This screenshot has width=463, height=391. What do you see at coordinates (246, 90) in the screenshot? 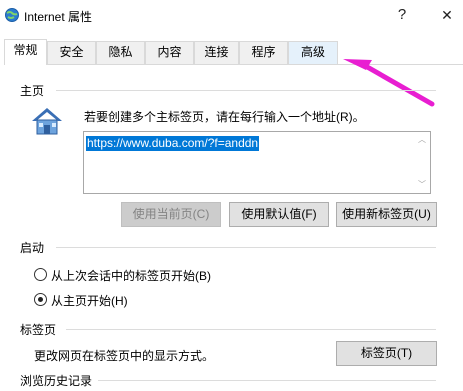
I see `homepage-divider` at bounding box center [246, 90].